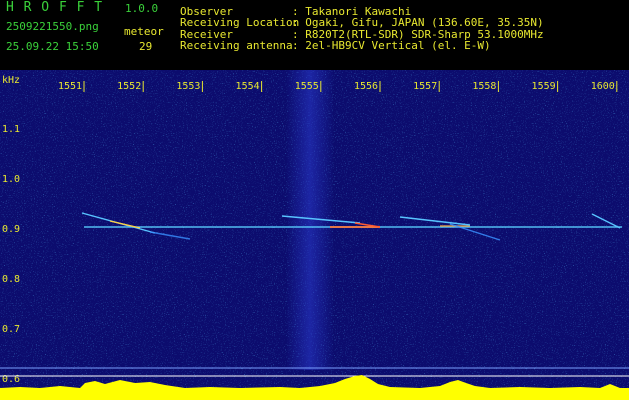 The width and height of the screenshot is (629, 400). I want to click on x-tick-label: 1557, so click(425, 86).